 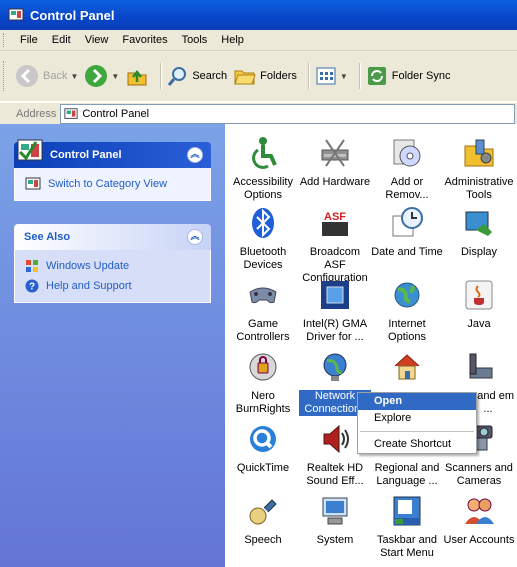 I want to click on item-label: System, so click(x=335, y=540).